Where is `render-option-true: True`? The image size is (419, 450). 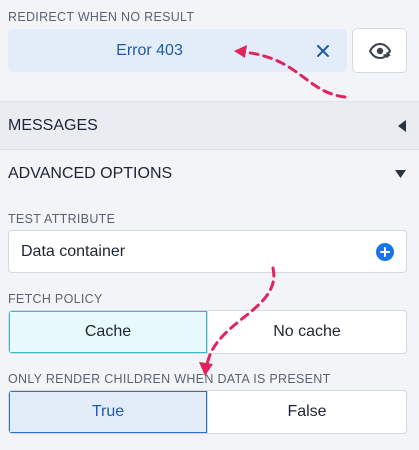 render-option-true: True is located at coordinates (108, 412).